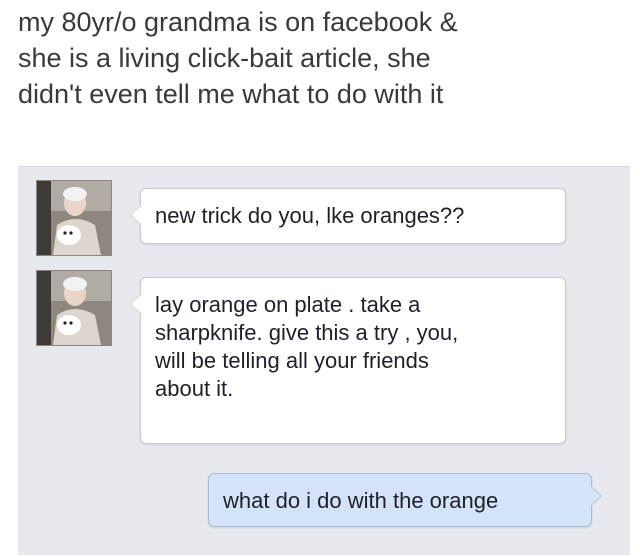 This screenshot has width=640, height=557. Describe the element at coordinates (307, 332) in the screenshot. I see `message-text-line: sharpknife. give this a try , you,` at that location.